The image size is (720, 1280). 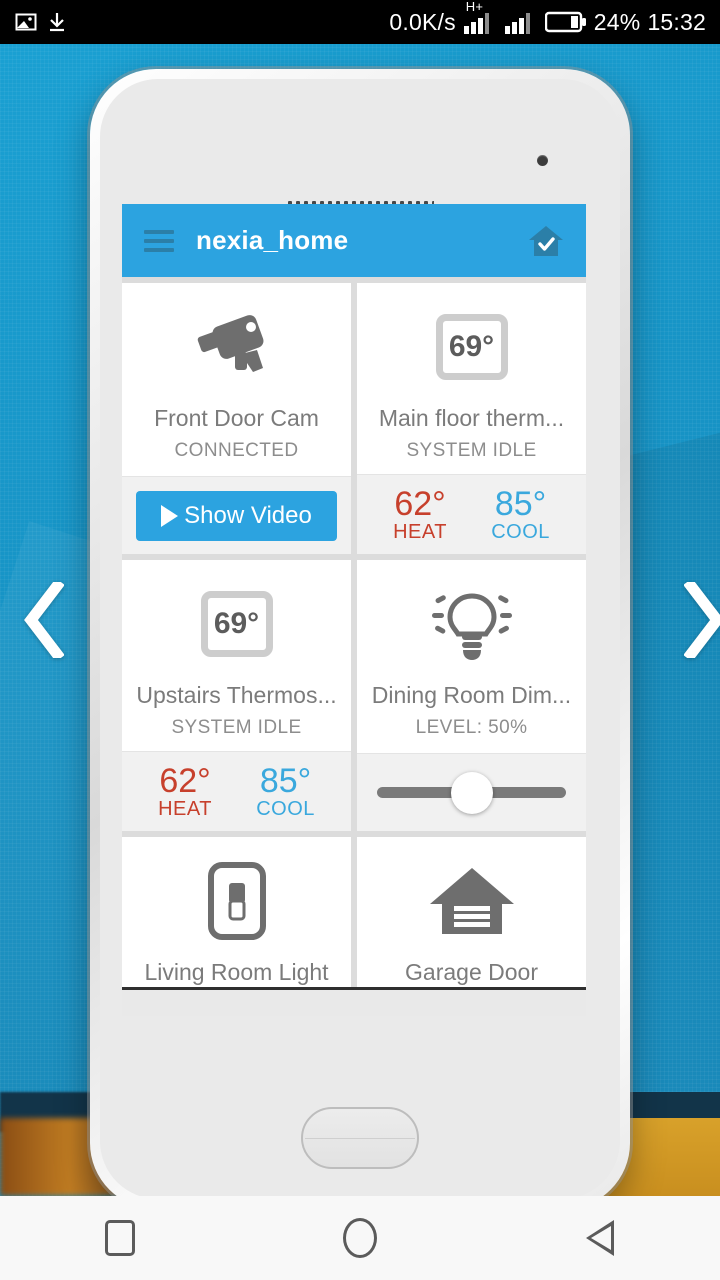 What do you see at coordinates (237, 901) in the screenshot?
I see `light-switch-icon` at bounding box center [237, 901].